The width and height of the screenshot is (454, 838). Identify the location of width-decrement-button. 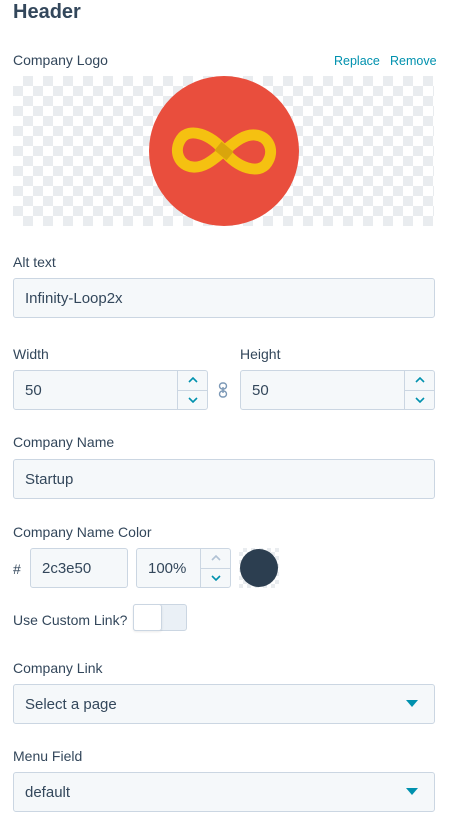
(192, 399).